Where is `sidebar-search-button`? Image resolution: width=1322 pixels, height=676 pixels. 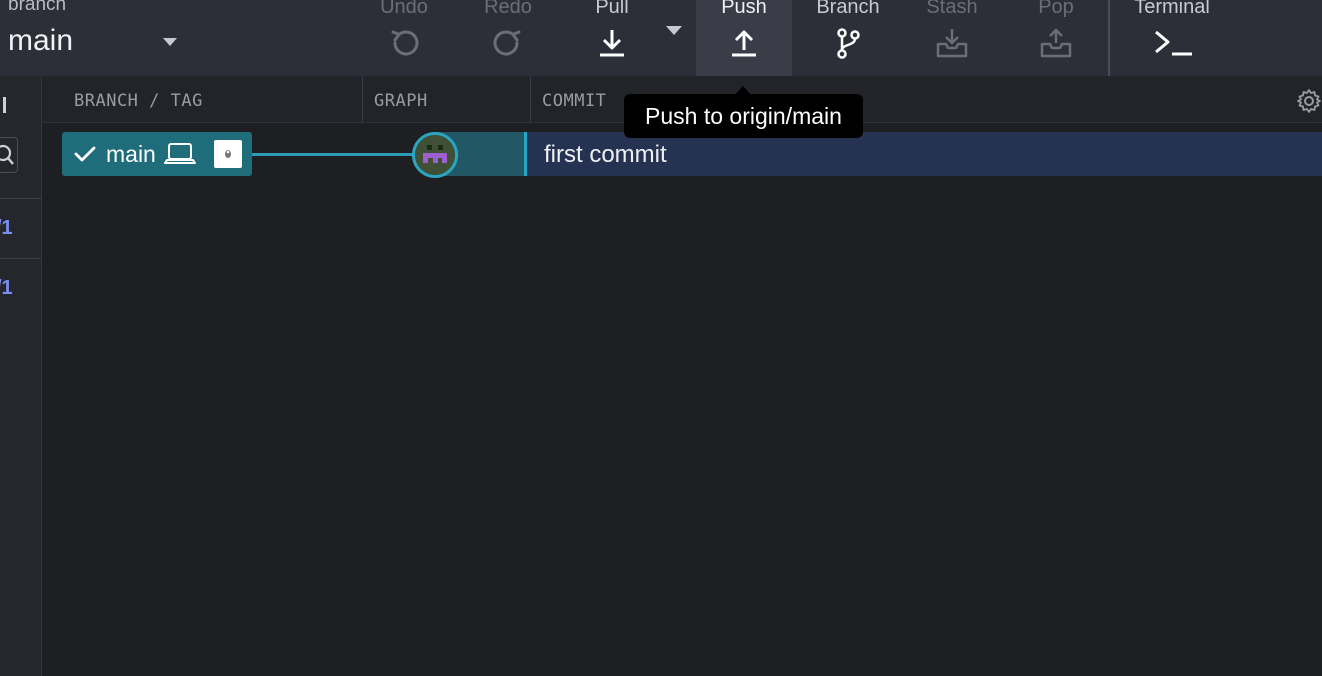 sidebar-search-button is located at coordinates (9, 155).